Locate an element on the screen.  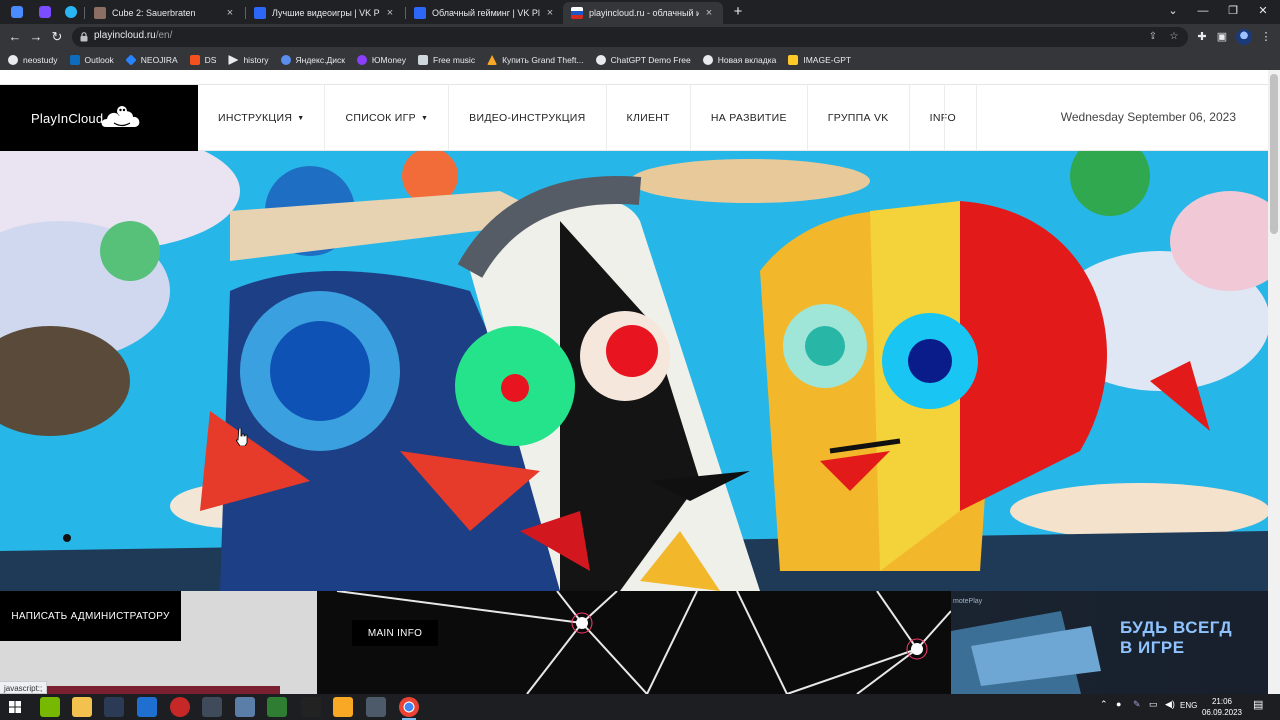
cloud-icon is located at coordinates (285, 60).